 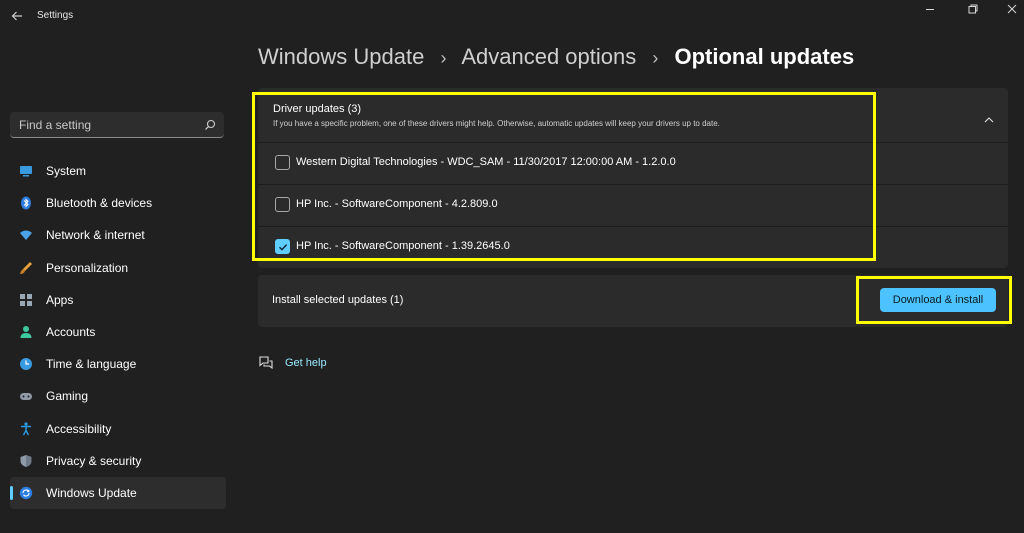 What do you see at coordinates (26, 171) in the screenshot?
I see `system-icon` at bounding box center [26, 171].